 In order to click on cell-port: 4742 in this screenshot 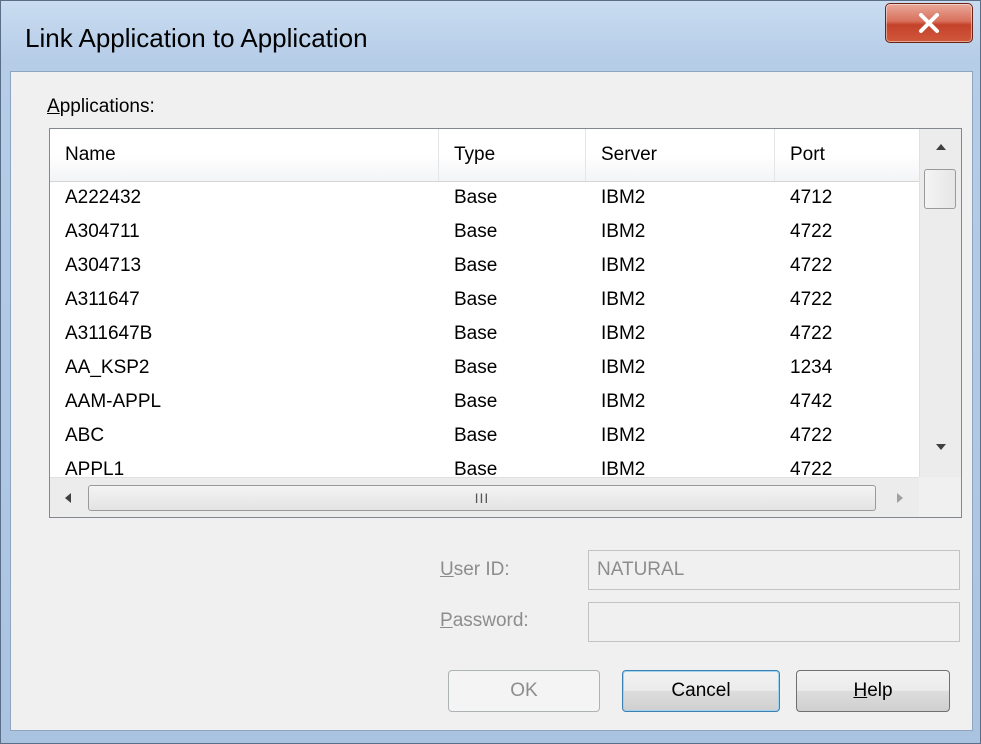, I will do `click(811, 401)`.